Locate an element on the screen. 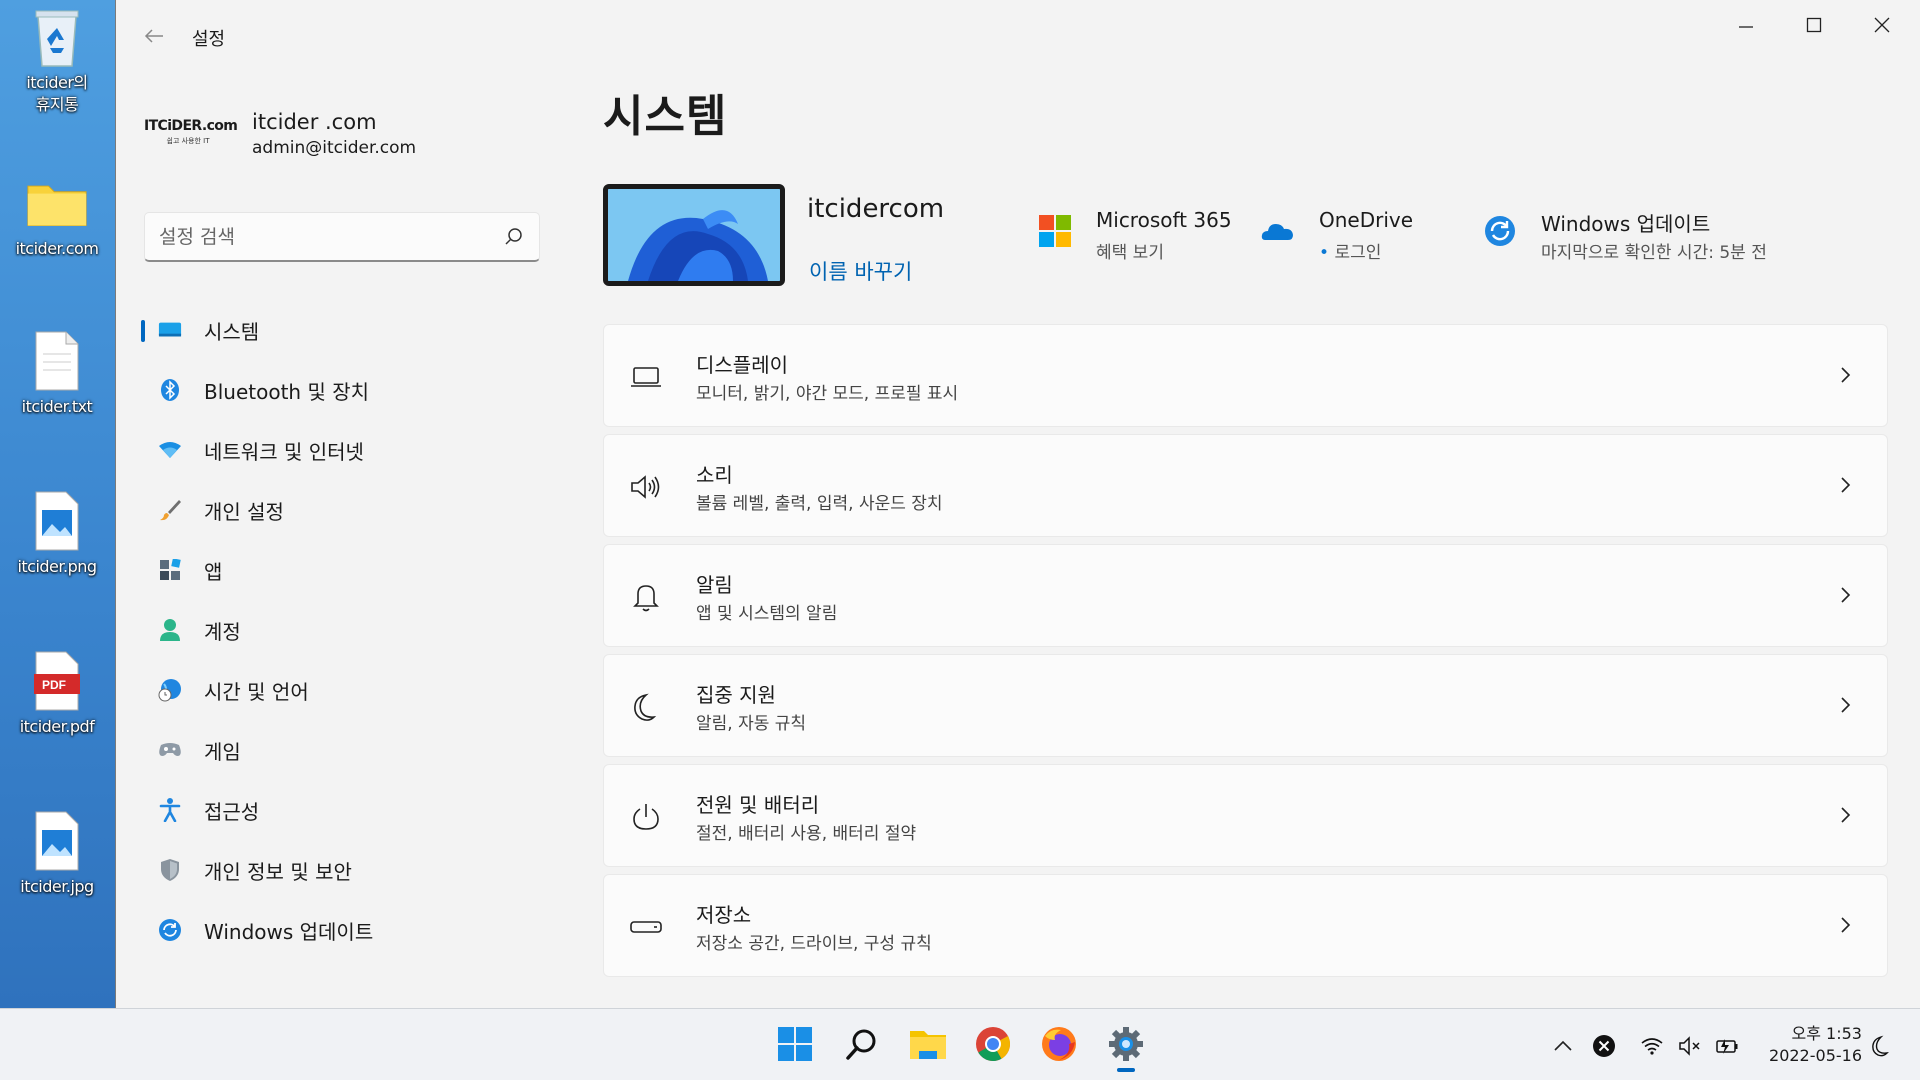 This screenshot has height=1080, width=1920. rename-link: 이름 바꾸기 is located at coordinates (860, 271).